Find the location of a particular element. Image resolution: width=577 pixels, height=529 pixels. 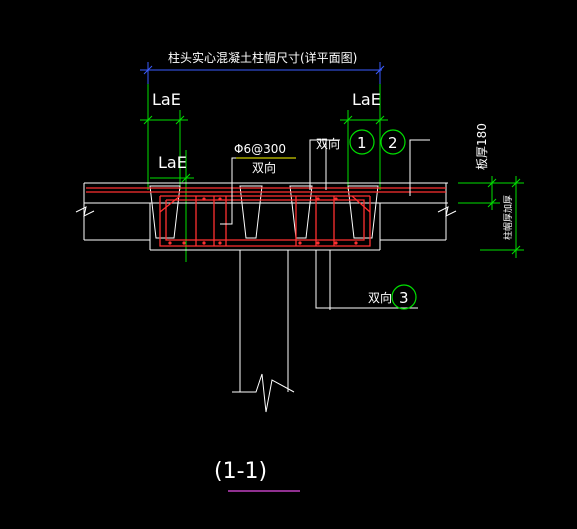

slab-thickness-label: 板厚180 is located at coordinates (482, 146).